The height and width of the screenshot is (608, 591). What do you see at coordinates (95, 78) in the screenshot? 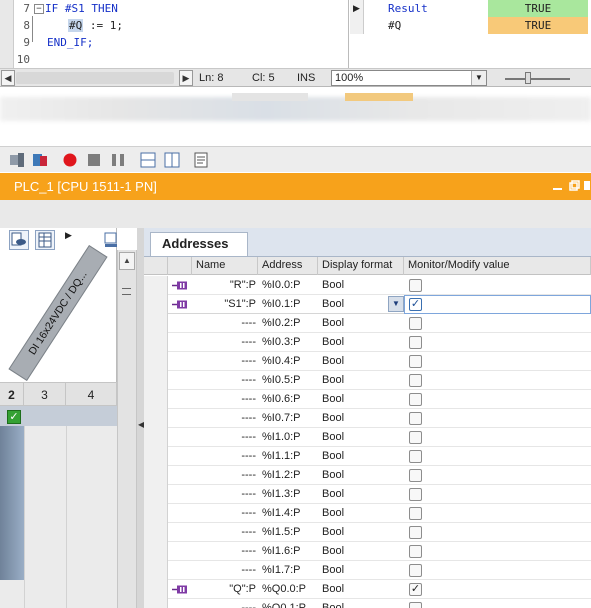
I see `horizontal-scroll-track` at bounding box center [95, 78].